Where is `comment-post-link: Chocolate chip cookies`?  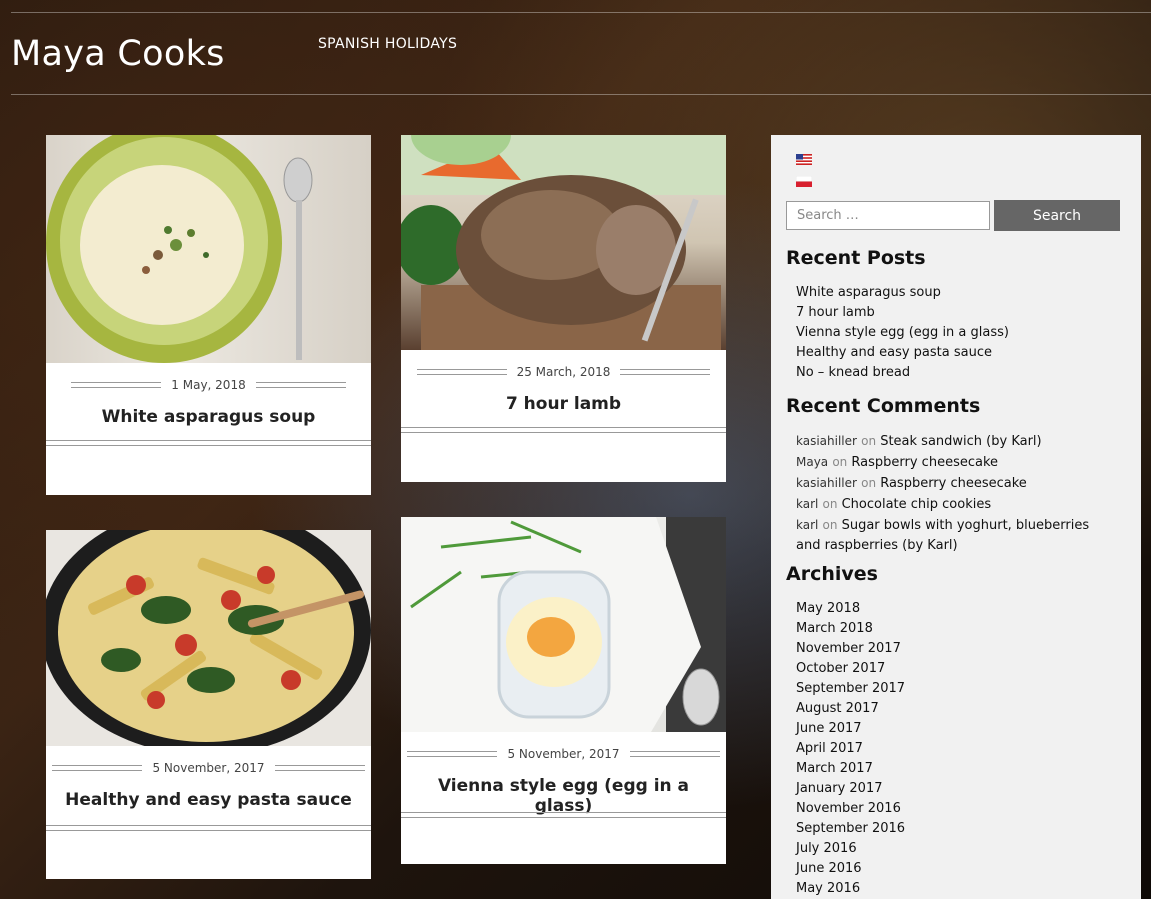
comment-post-link: Chocolate chip cookies is located at coordinates (917, 504).